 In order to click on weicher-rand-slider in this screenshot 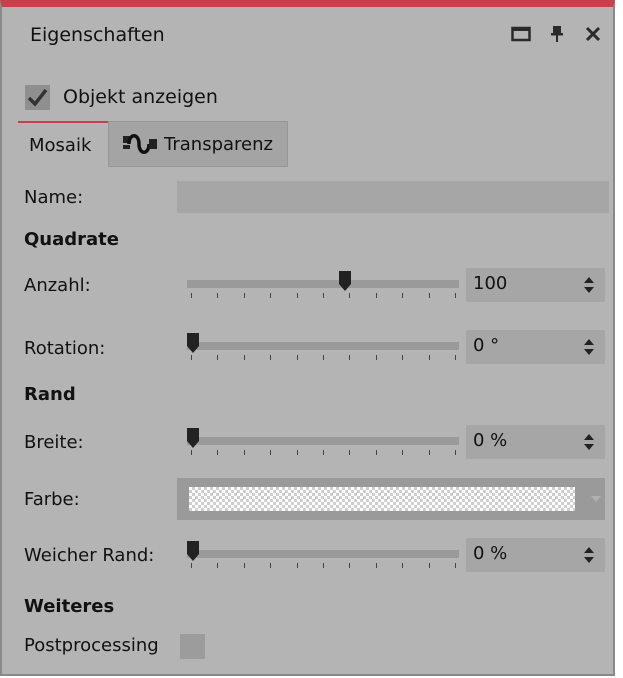, I will do `click(323, 554)`.